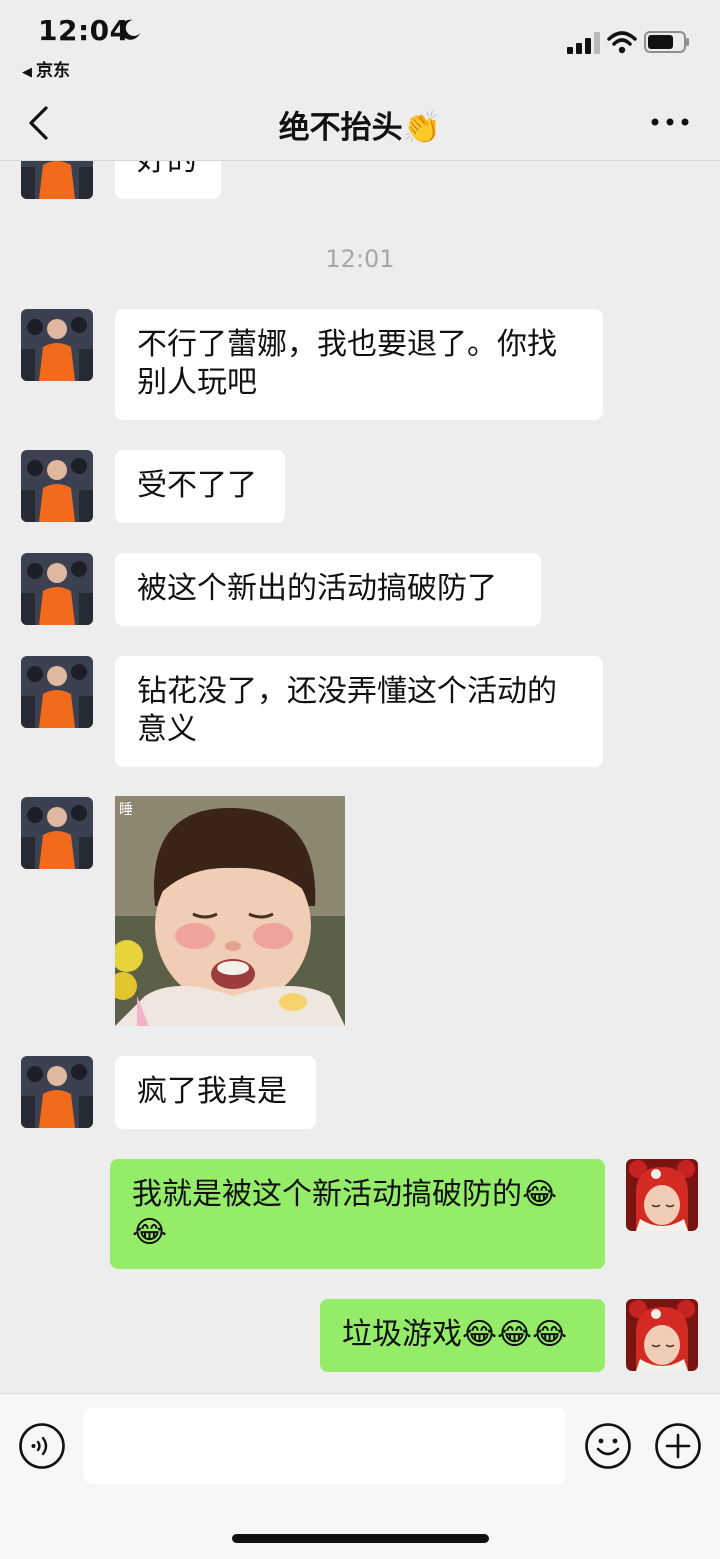 The image size is (720, 1559). What do you see at coordinates (583, 43) in the screenshot?
I see `signal-icon` at bounding box center [583, 43].